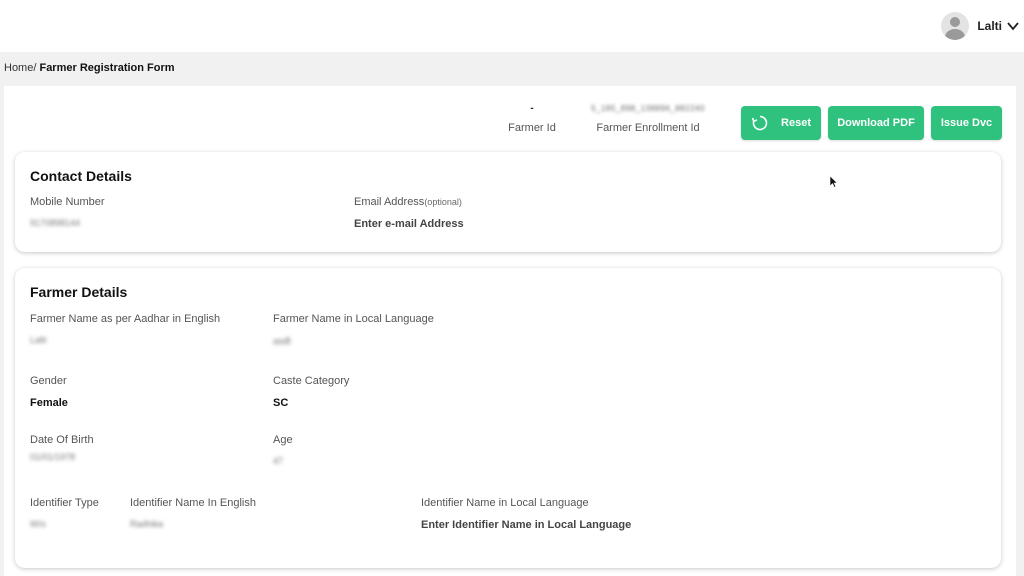 This screenshot has width=1024, height=576. Describe the element at coordinates (353, 319) in the screenshot. I see `farmer-name-local-label: Farmer Name in Local Language` at that location.